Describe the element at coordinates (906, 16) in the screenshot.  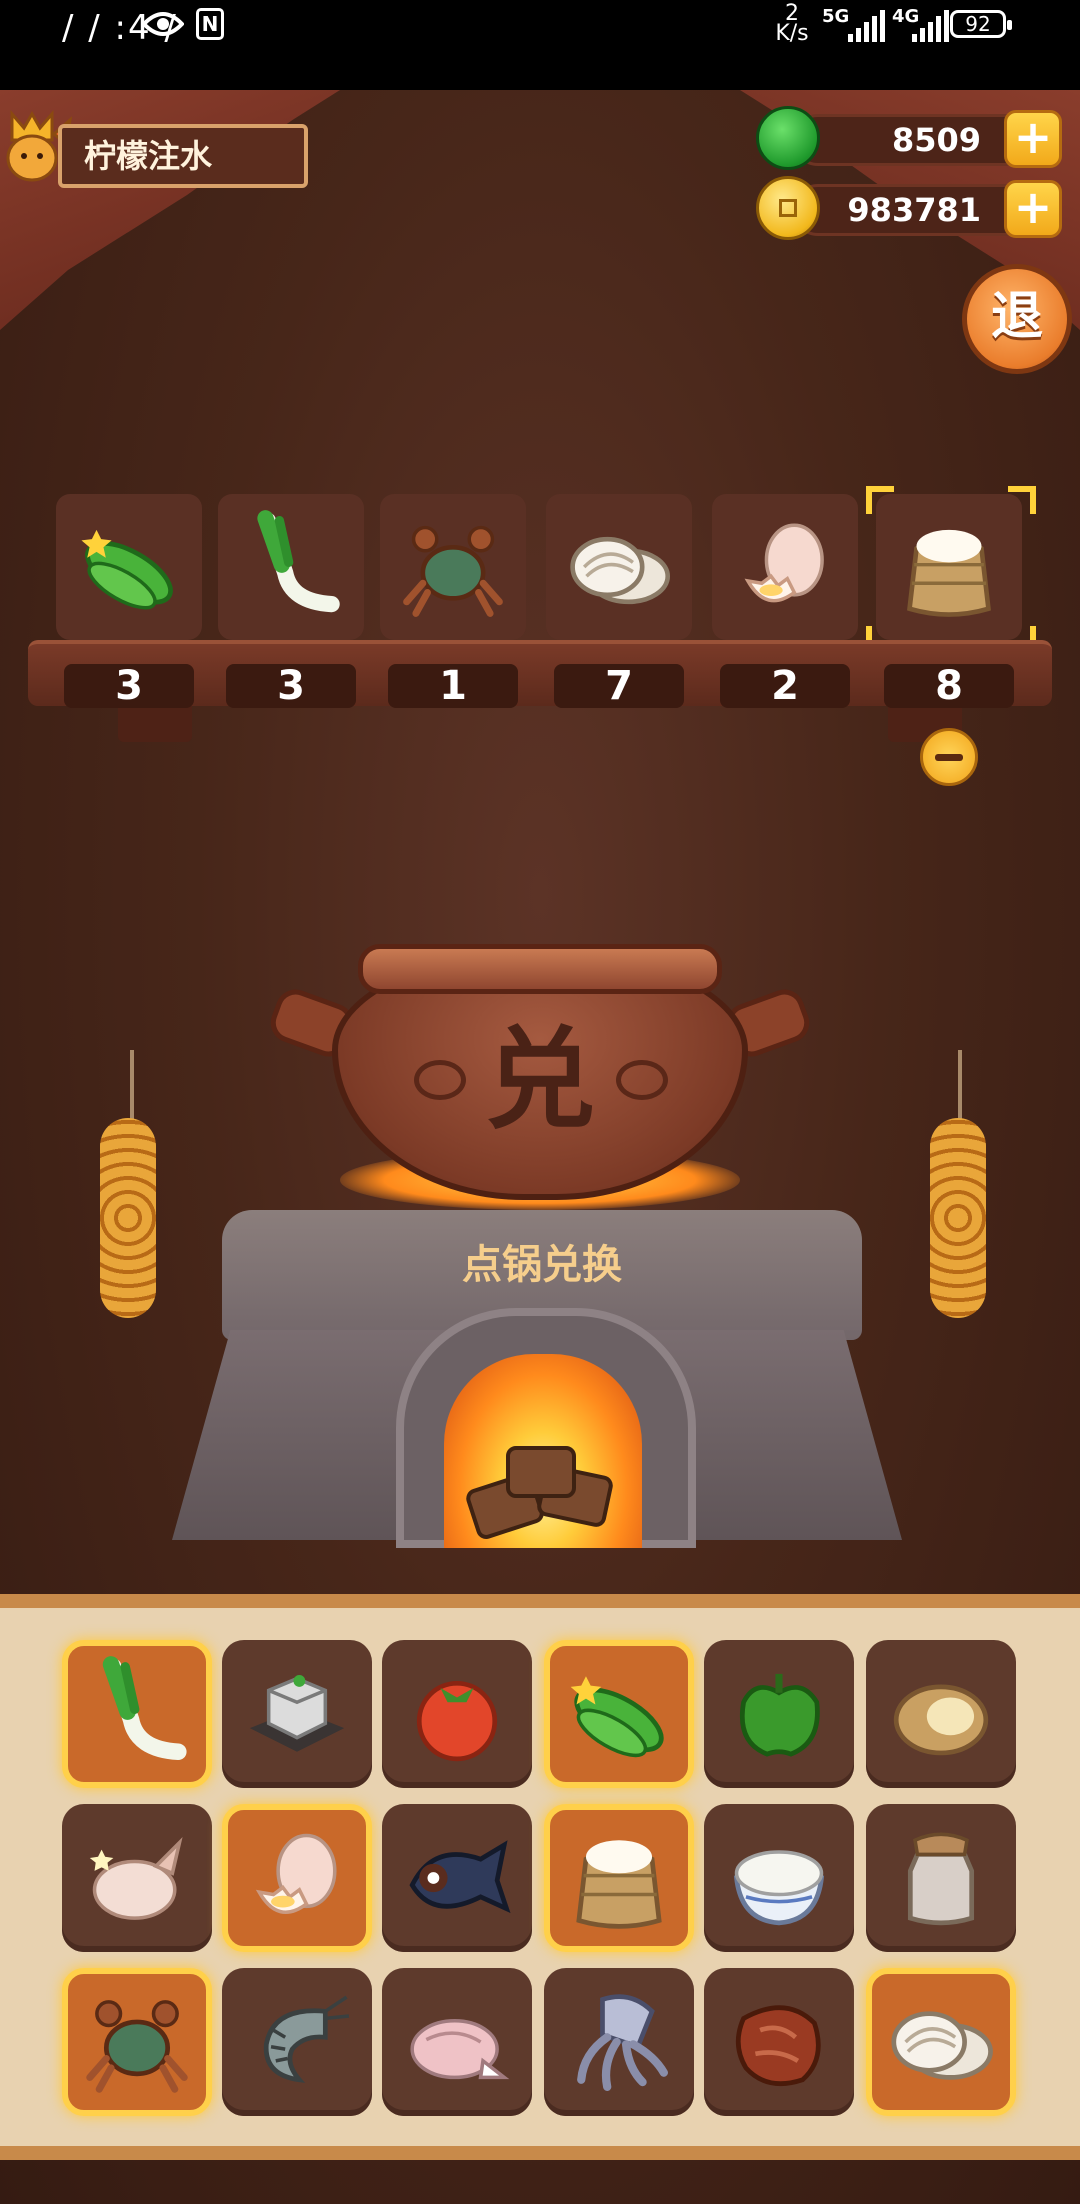
I see `signal-4g-label: 4G` at that location.